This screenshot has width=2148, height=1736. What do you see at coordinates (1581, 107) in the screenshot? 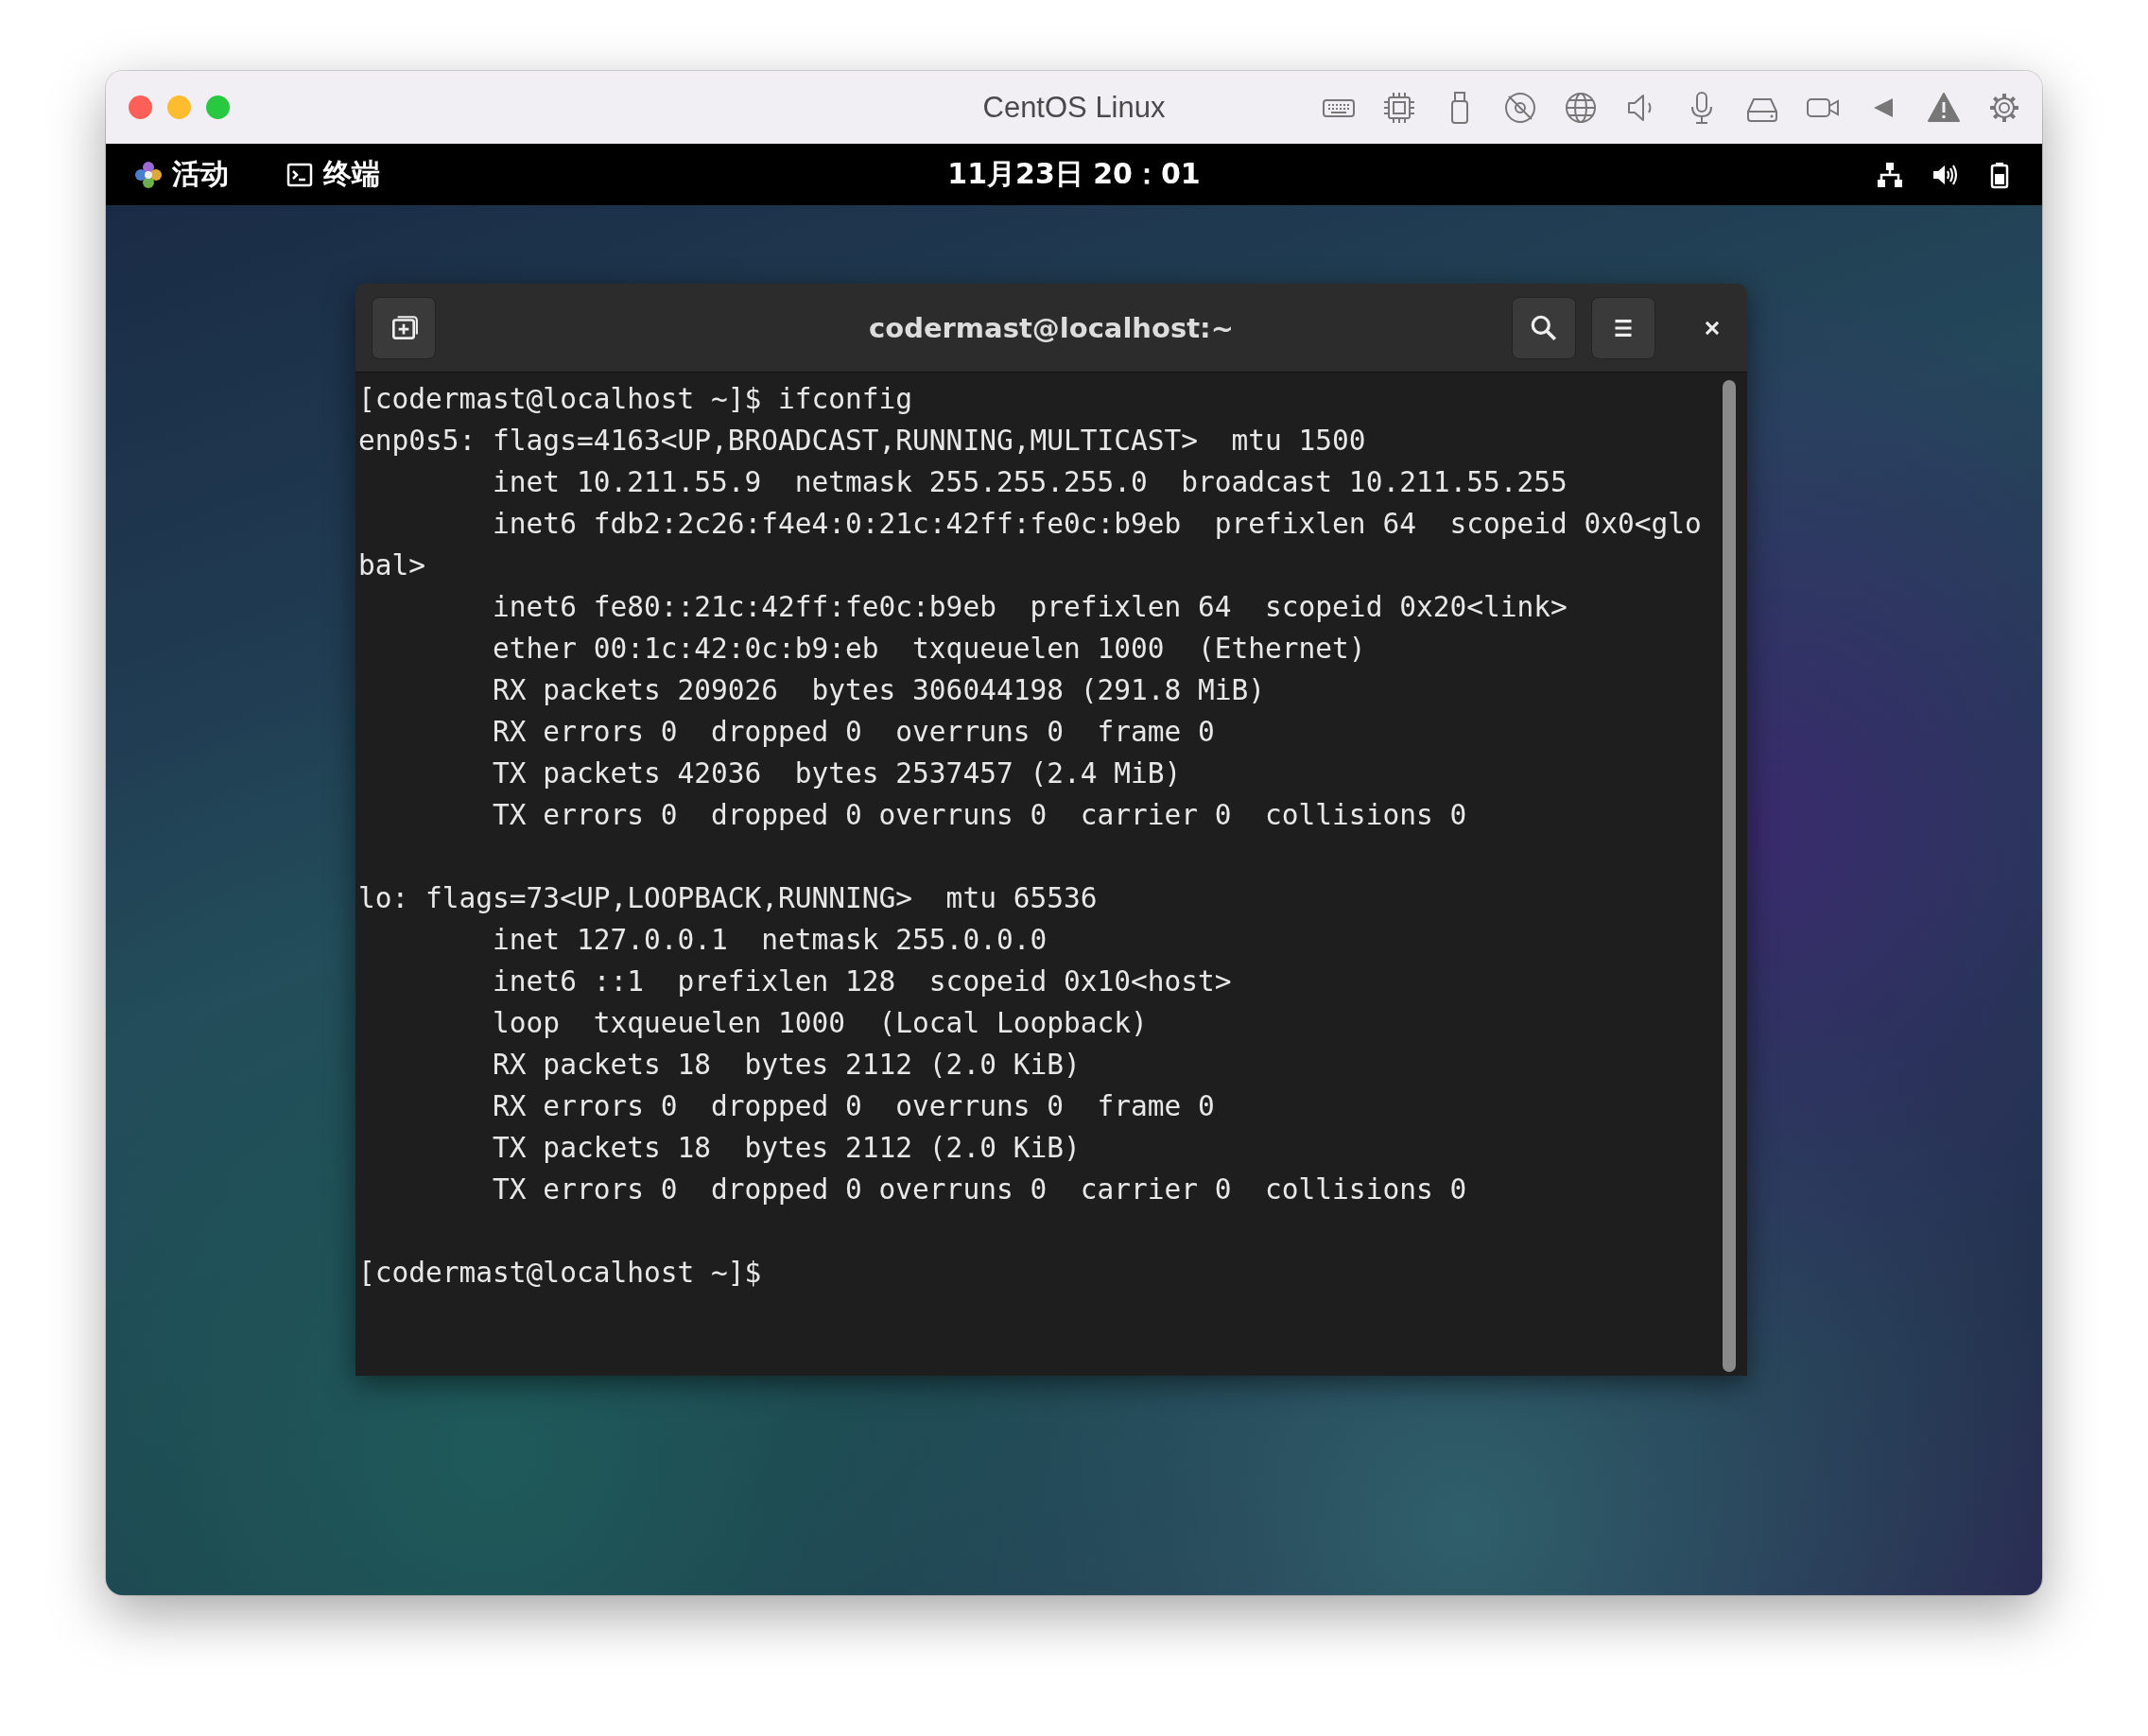
I see `globe-icon` at bounding box center [1581, 107].